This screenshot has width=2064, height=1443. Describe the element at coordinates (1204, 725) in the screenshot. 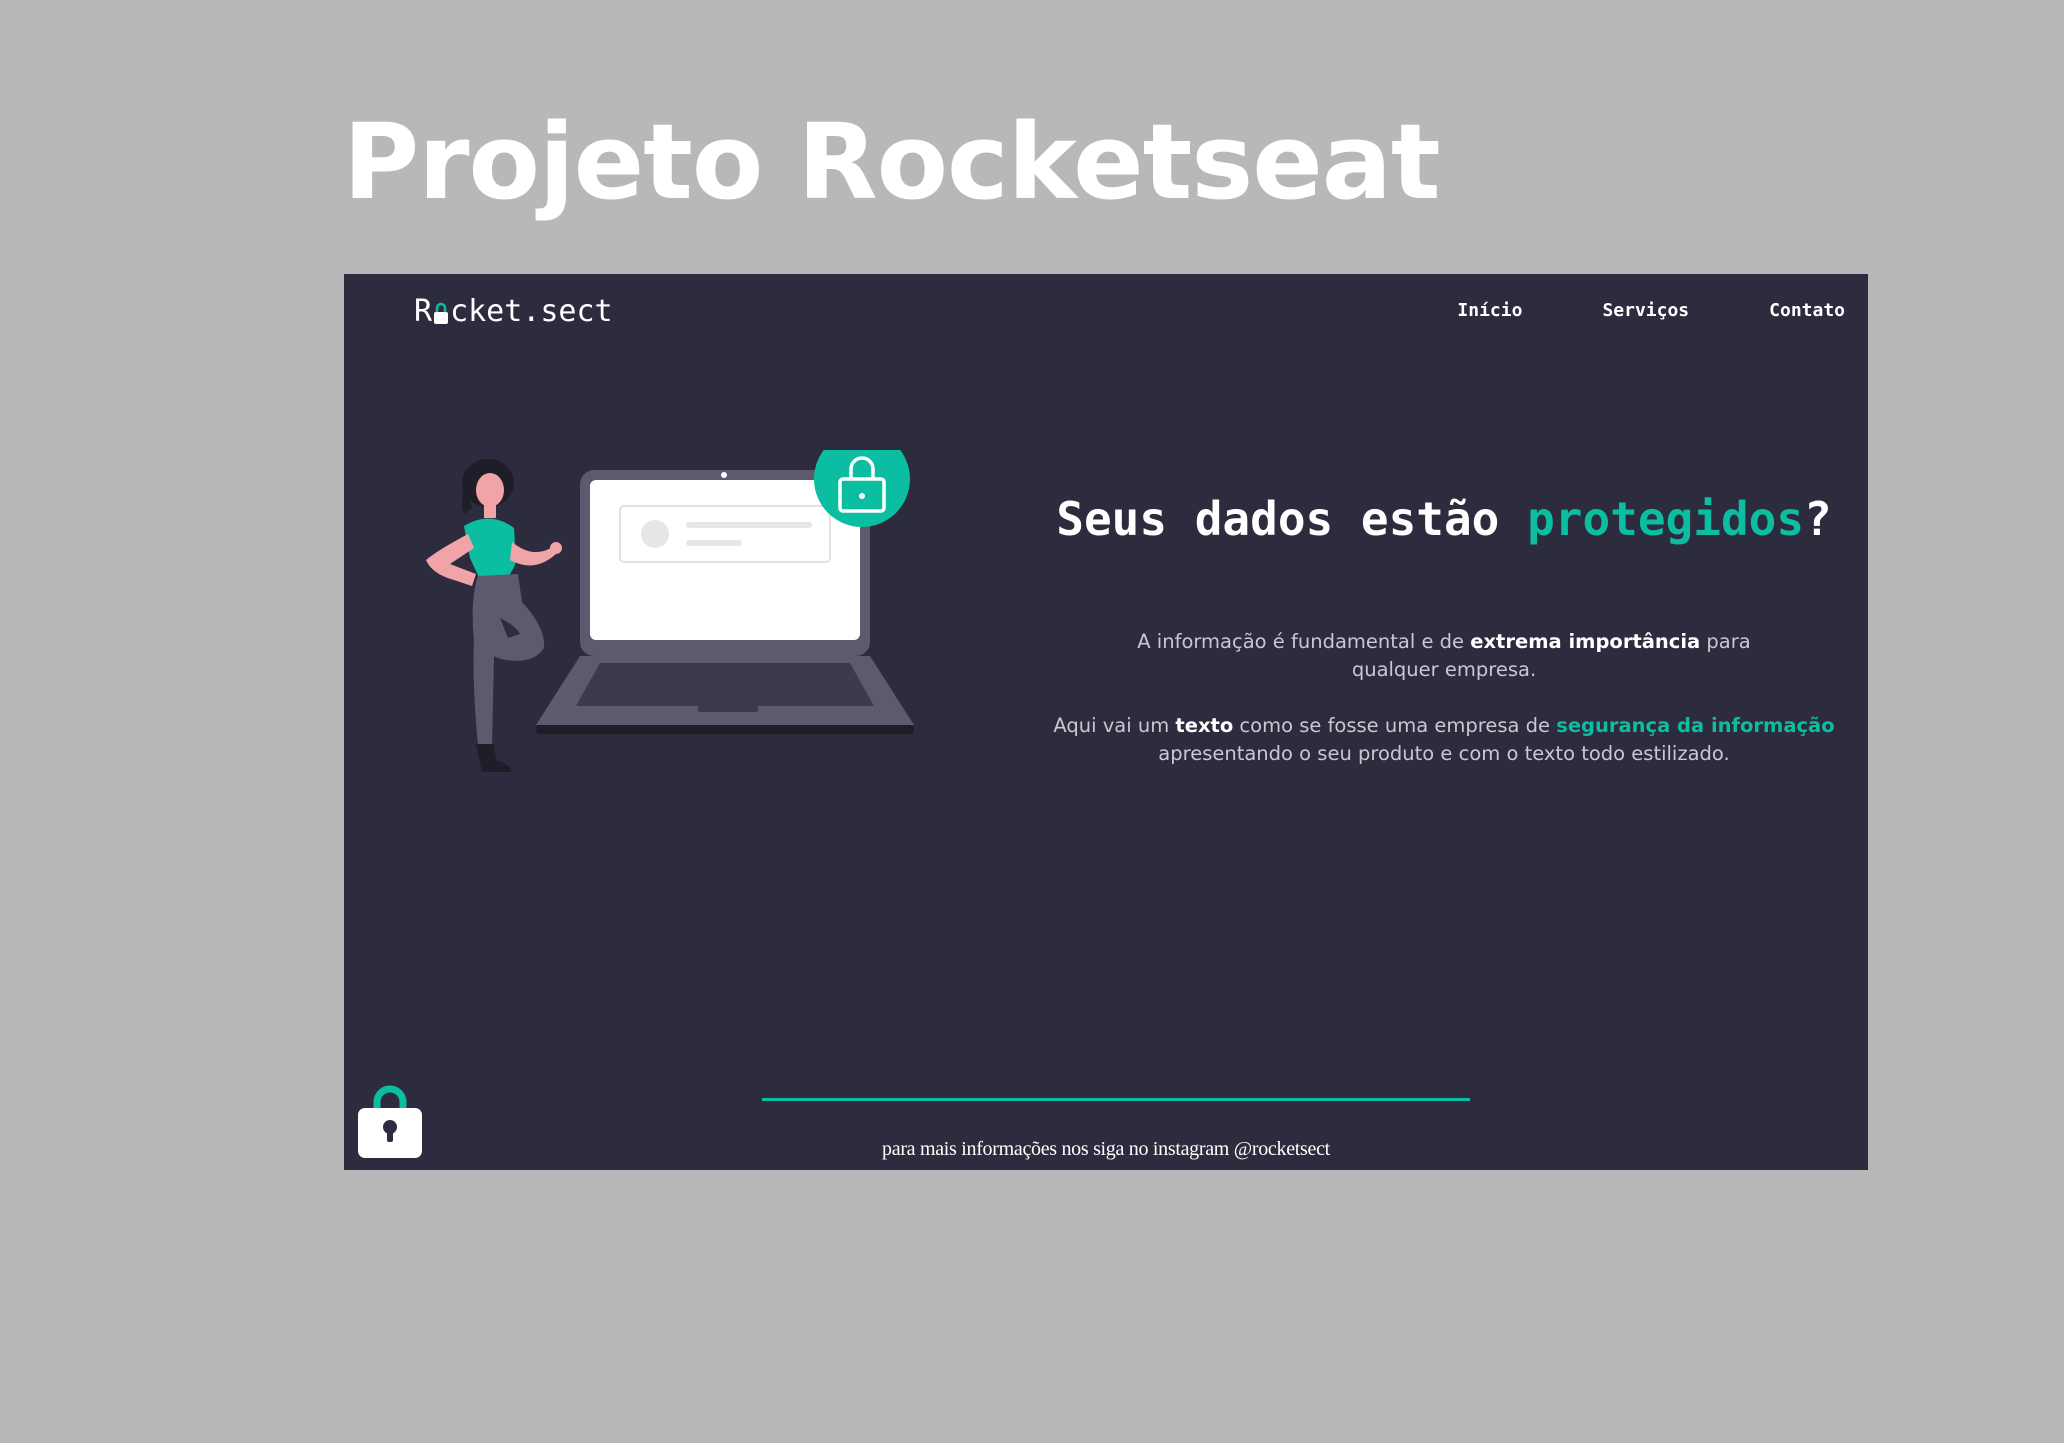

I see `p2-bold: texto` at that location.